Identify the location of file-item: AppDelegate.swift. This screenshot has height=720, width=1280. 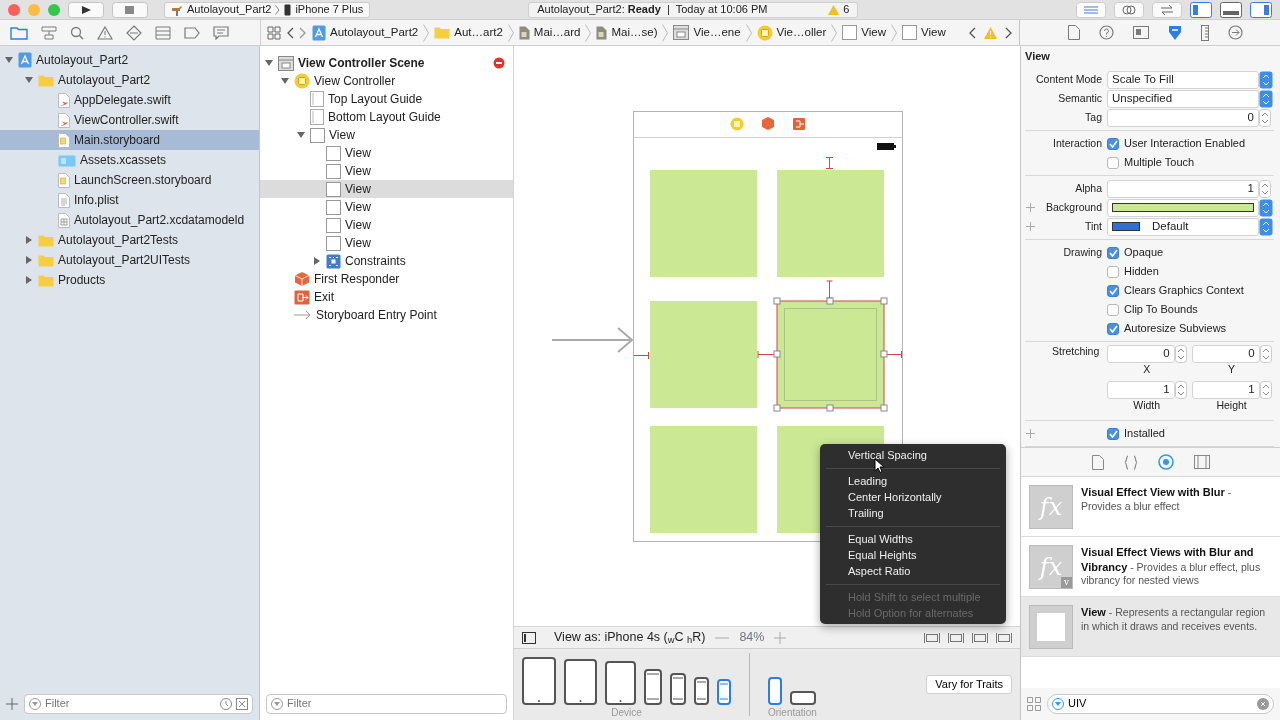
(129, 100).